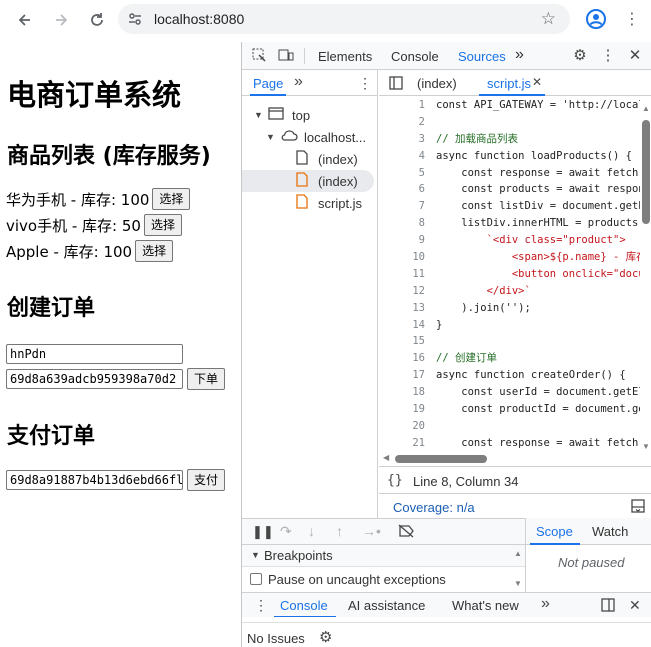 The image size is (651, 647). What do you see at coordinates (402, 139) in the screenshot?
I see `line-number: 3` at bounding box center [402, 139].